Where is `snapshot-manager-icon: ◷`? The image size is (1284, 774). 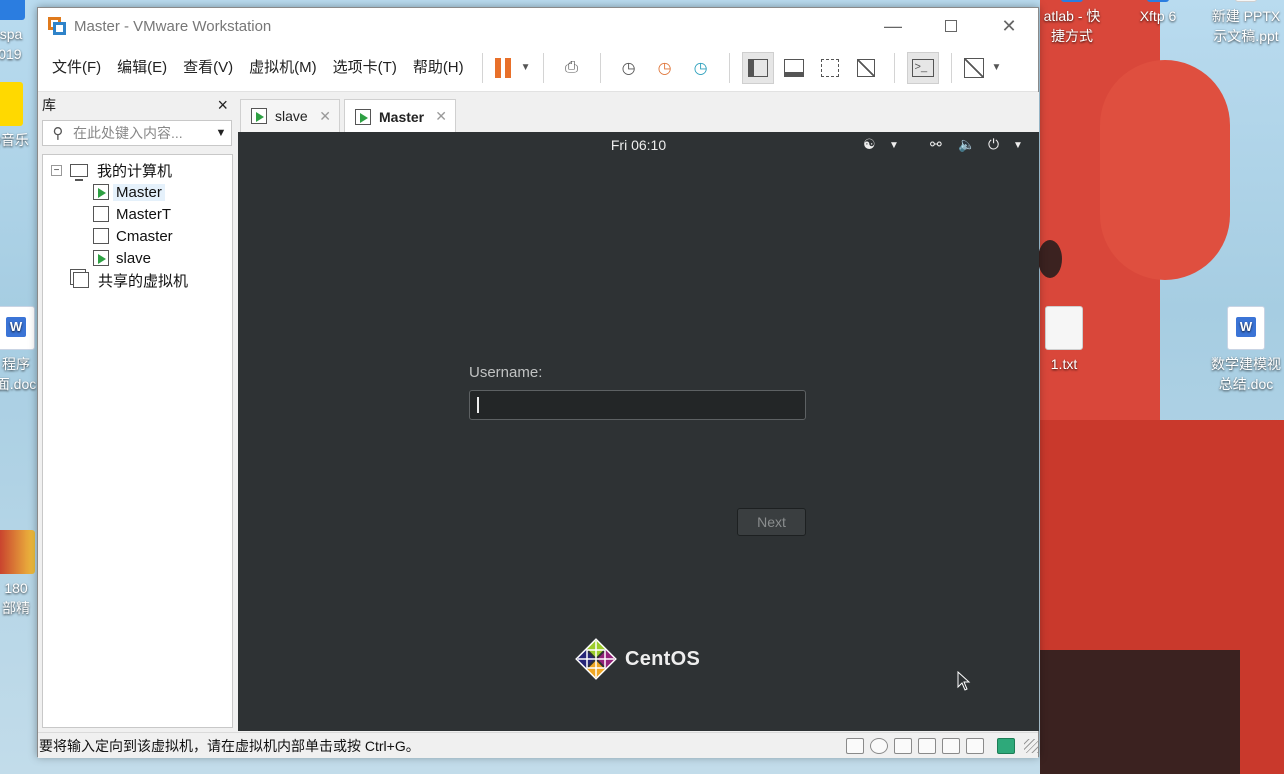 snapshot-manager-icon: ◷ is located at coordinates (700, 68).